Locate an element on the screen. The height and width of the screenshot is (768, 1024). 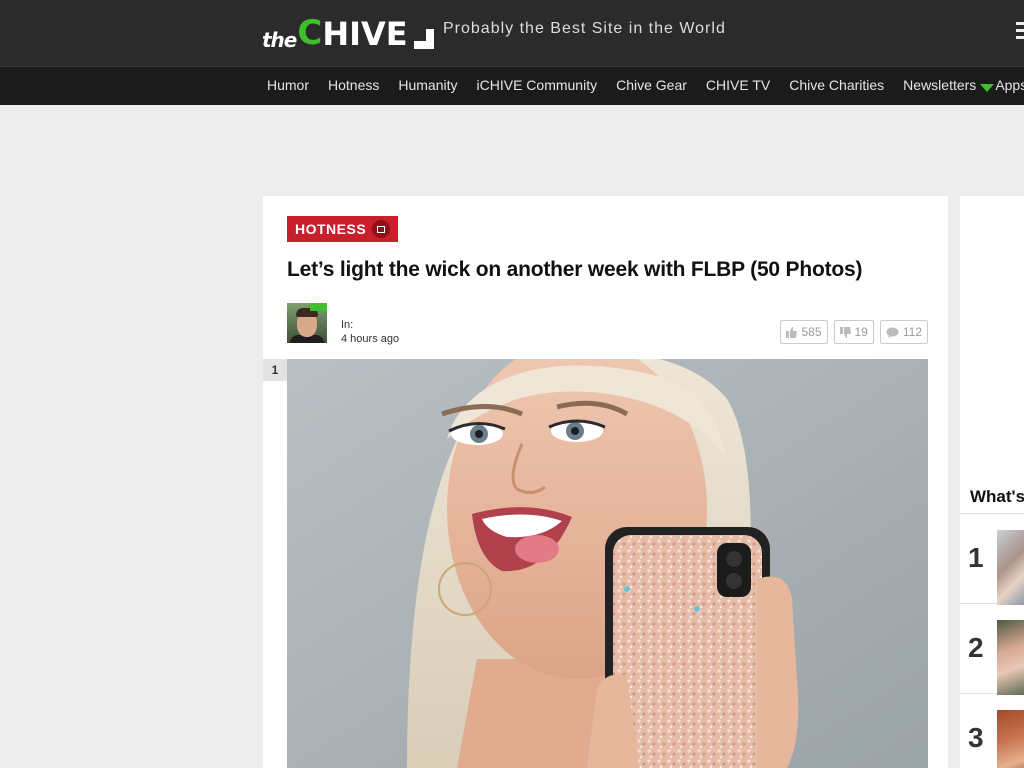
site-tagline: Probably the Best Site in the World is located at coordinates (584, 28).